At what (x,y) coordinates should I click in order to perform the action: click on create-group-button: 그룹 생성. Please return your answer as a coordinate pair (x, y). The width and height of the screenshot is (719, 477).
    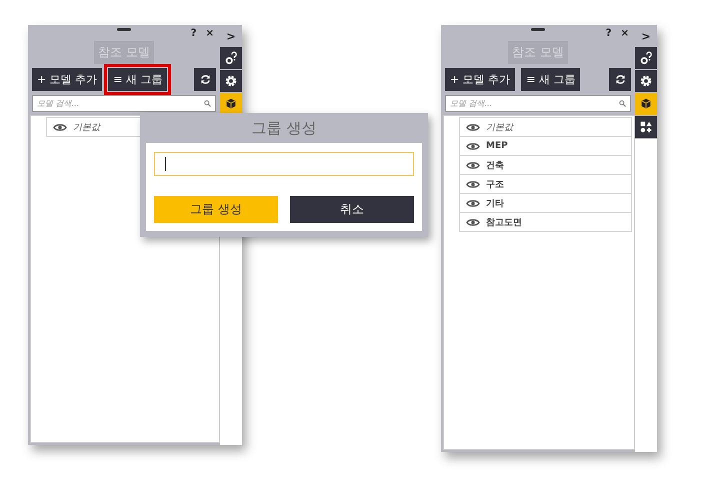
    Looking at the image, I should click on (216, 209).